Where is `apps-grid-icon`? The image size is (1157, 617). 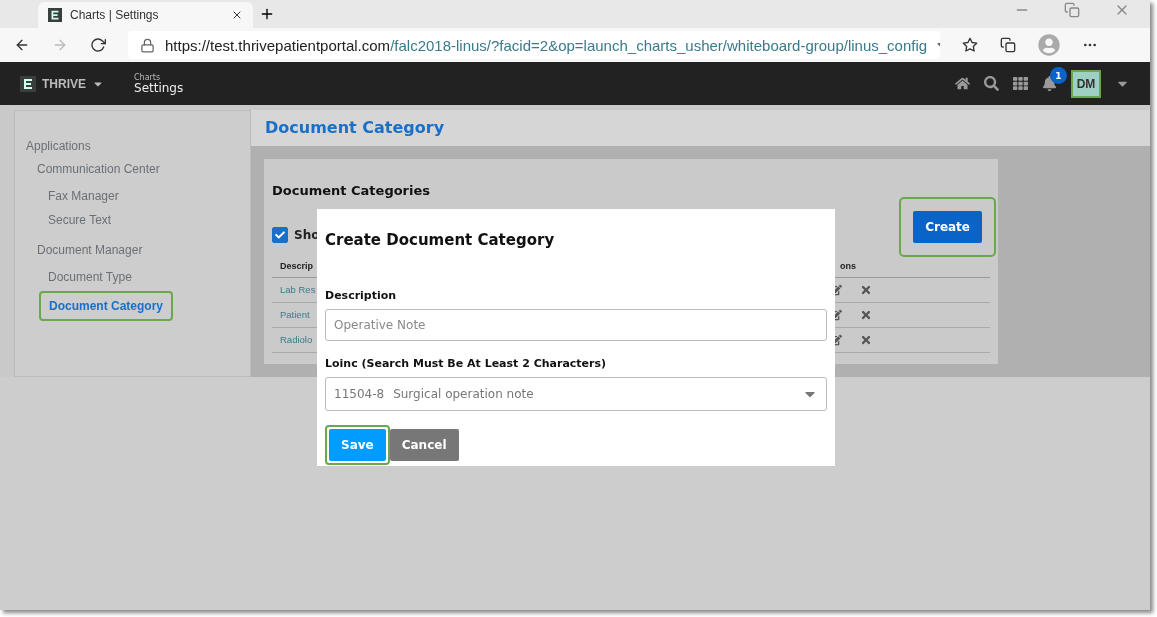 apps-grid-icon is located at coordinates (1020, 84).